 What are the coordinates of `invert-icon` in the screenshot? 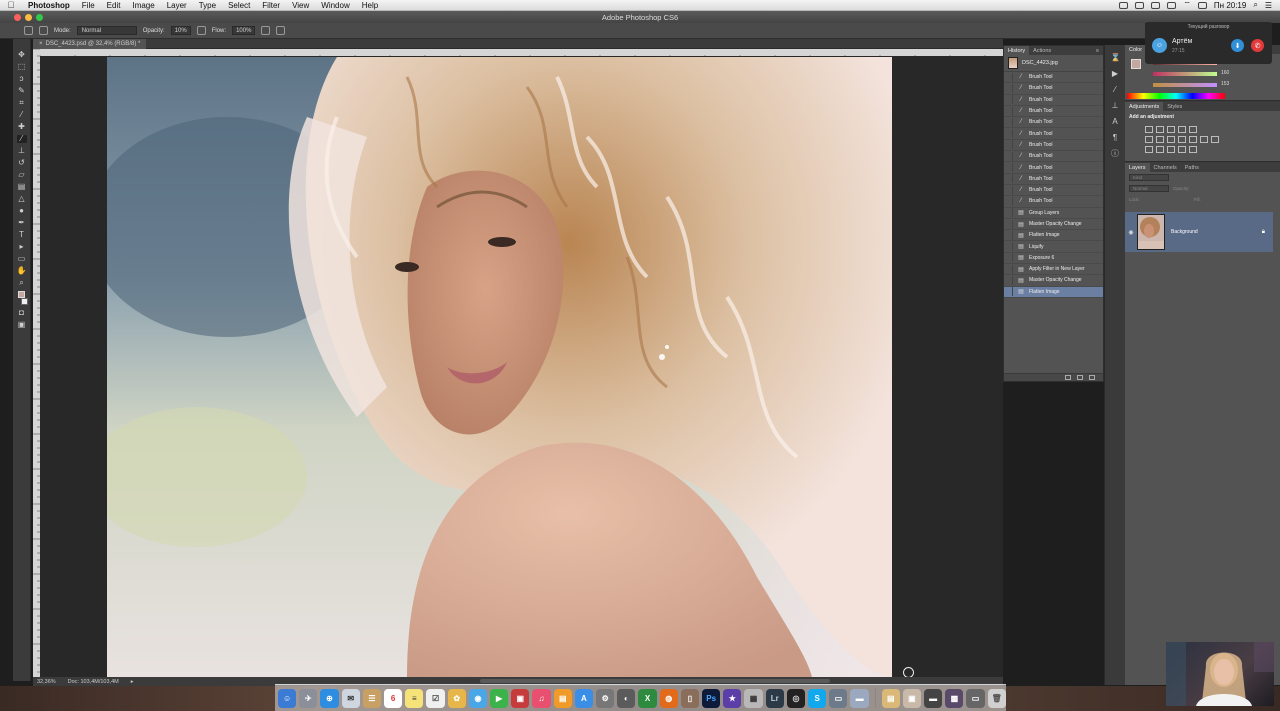 It's located at (1149, 149).